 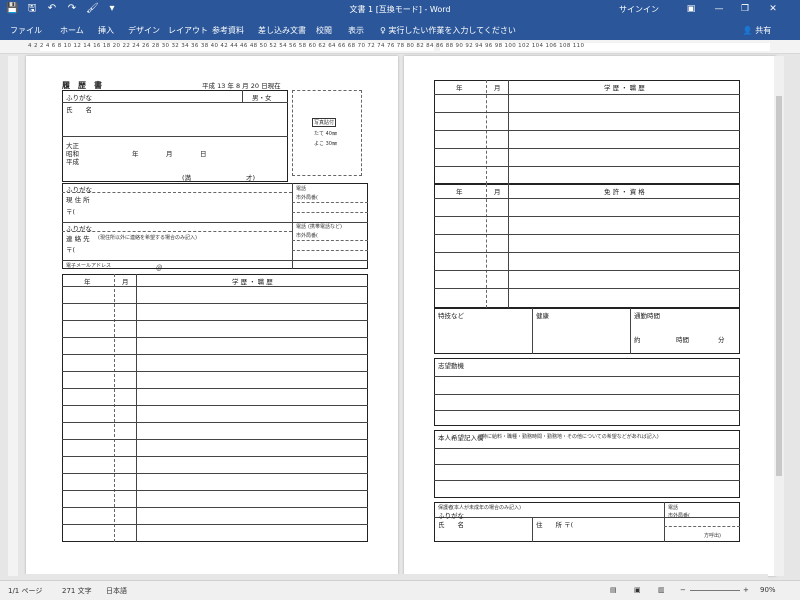 I want to click on page-count: 1/1 ページ, so click(x=25, y=591).